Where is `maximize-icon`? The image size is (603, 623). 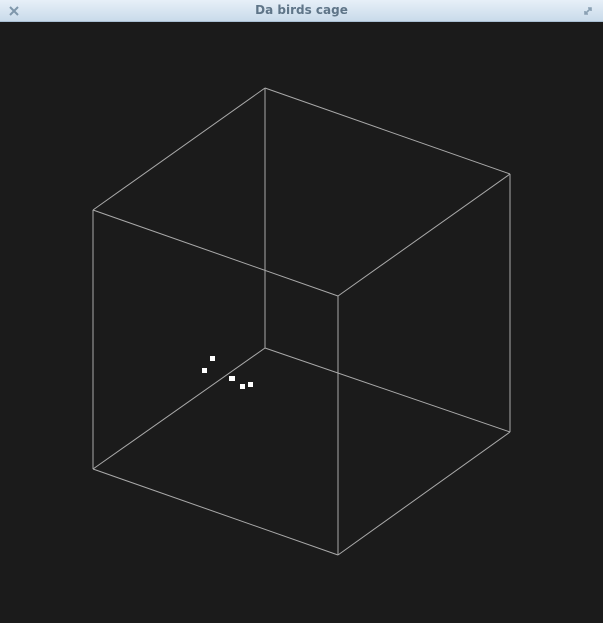 maximize-icon is located at coordinates (588, 11).